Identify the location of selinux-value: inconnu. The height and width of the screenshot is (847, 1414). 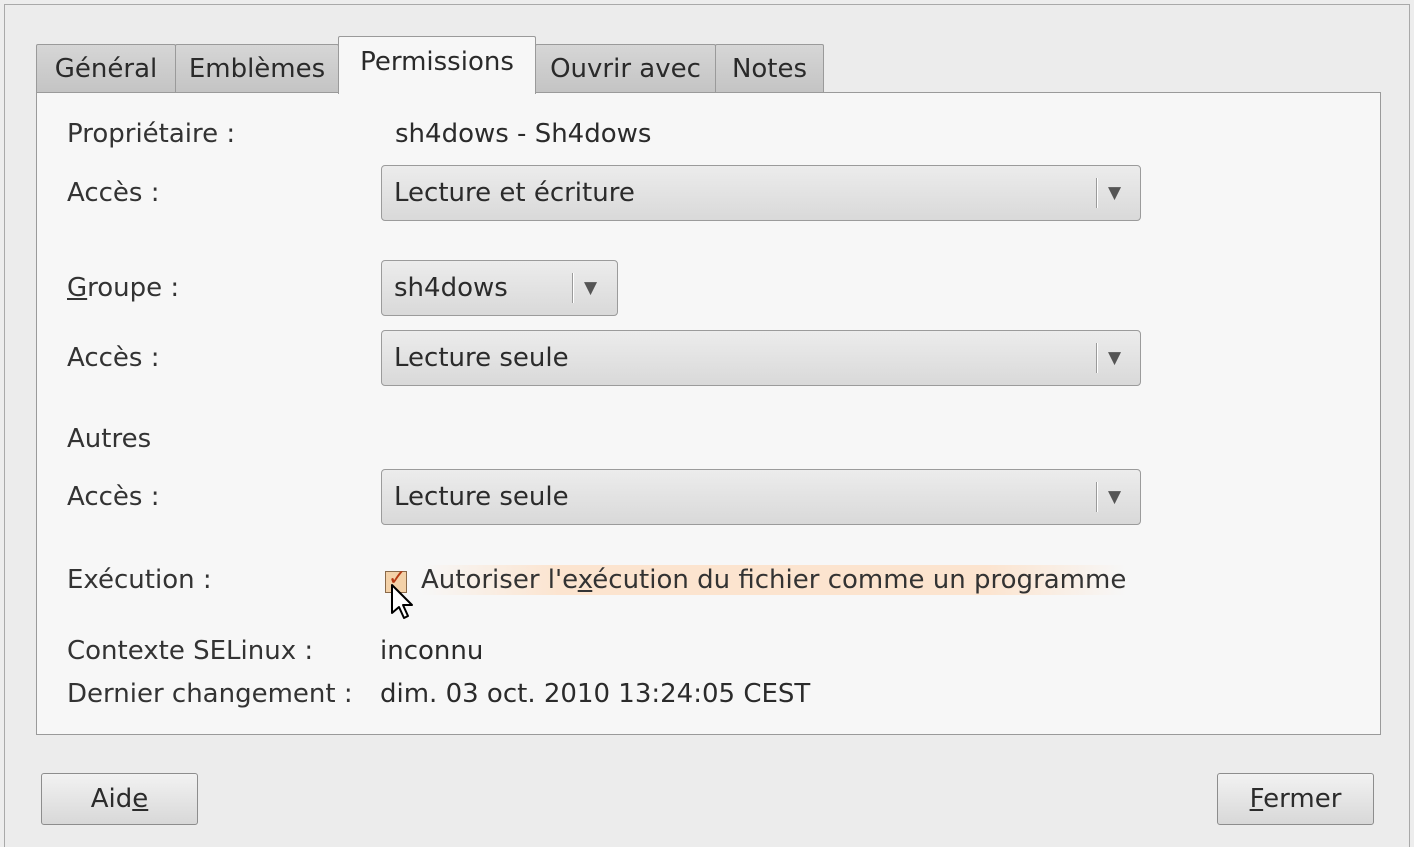
(432, 651).